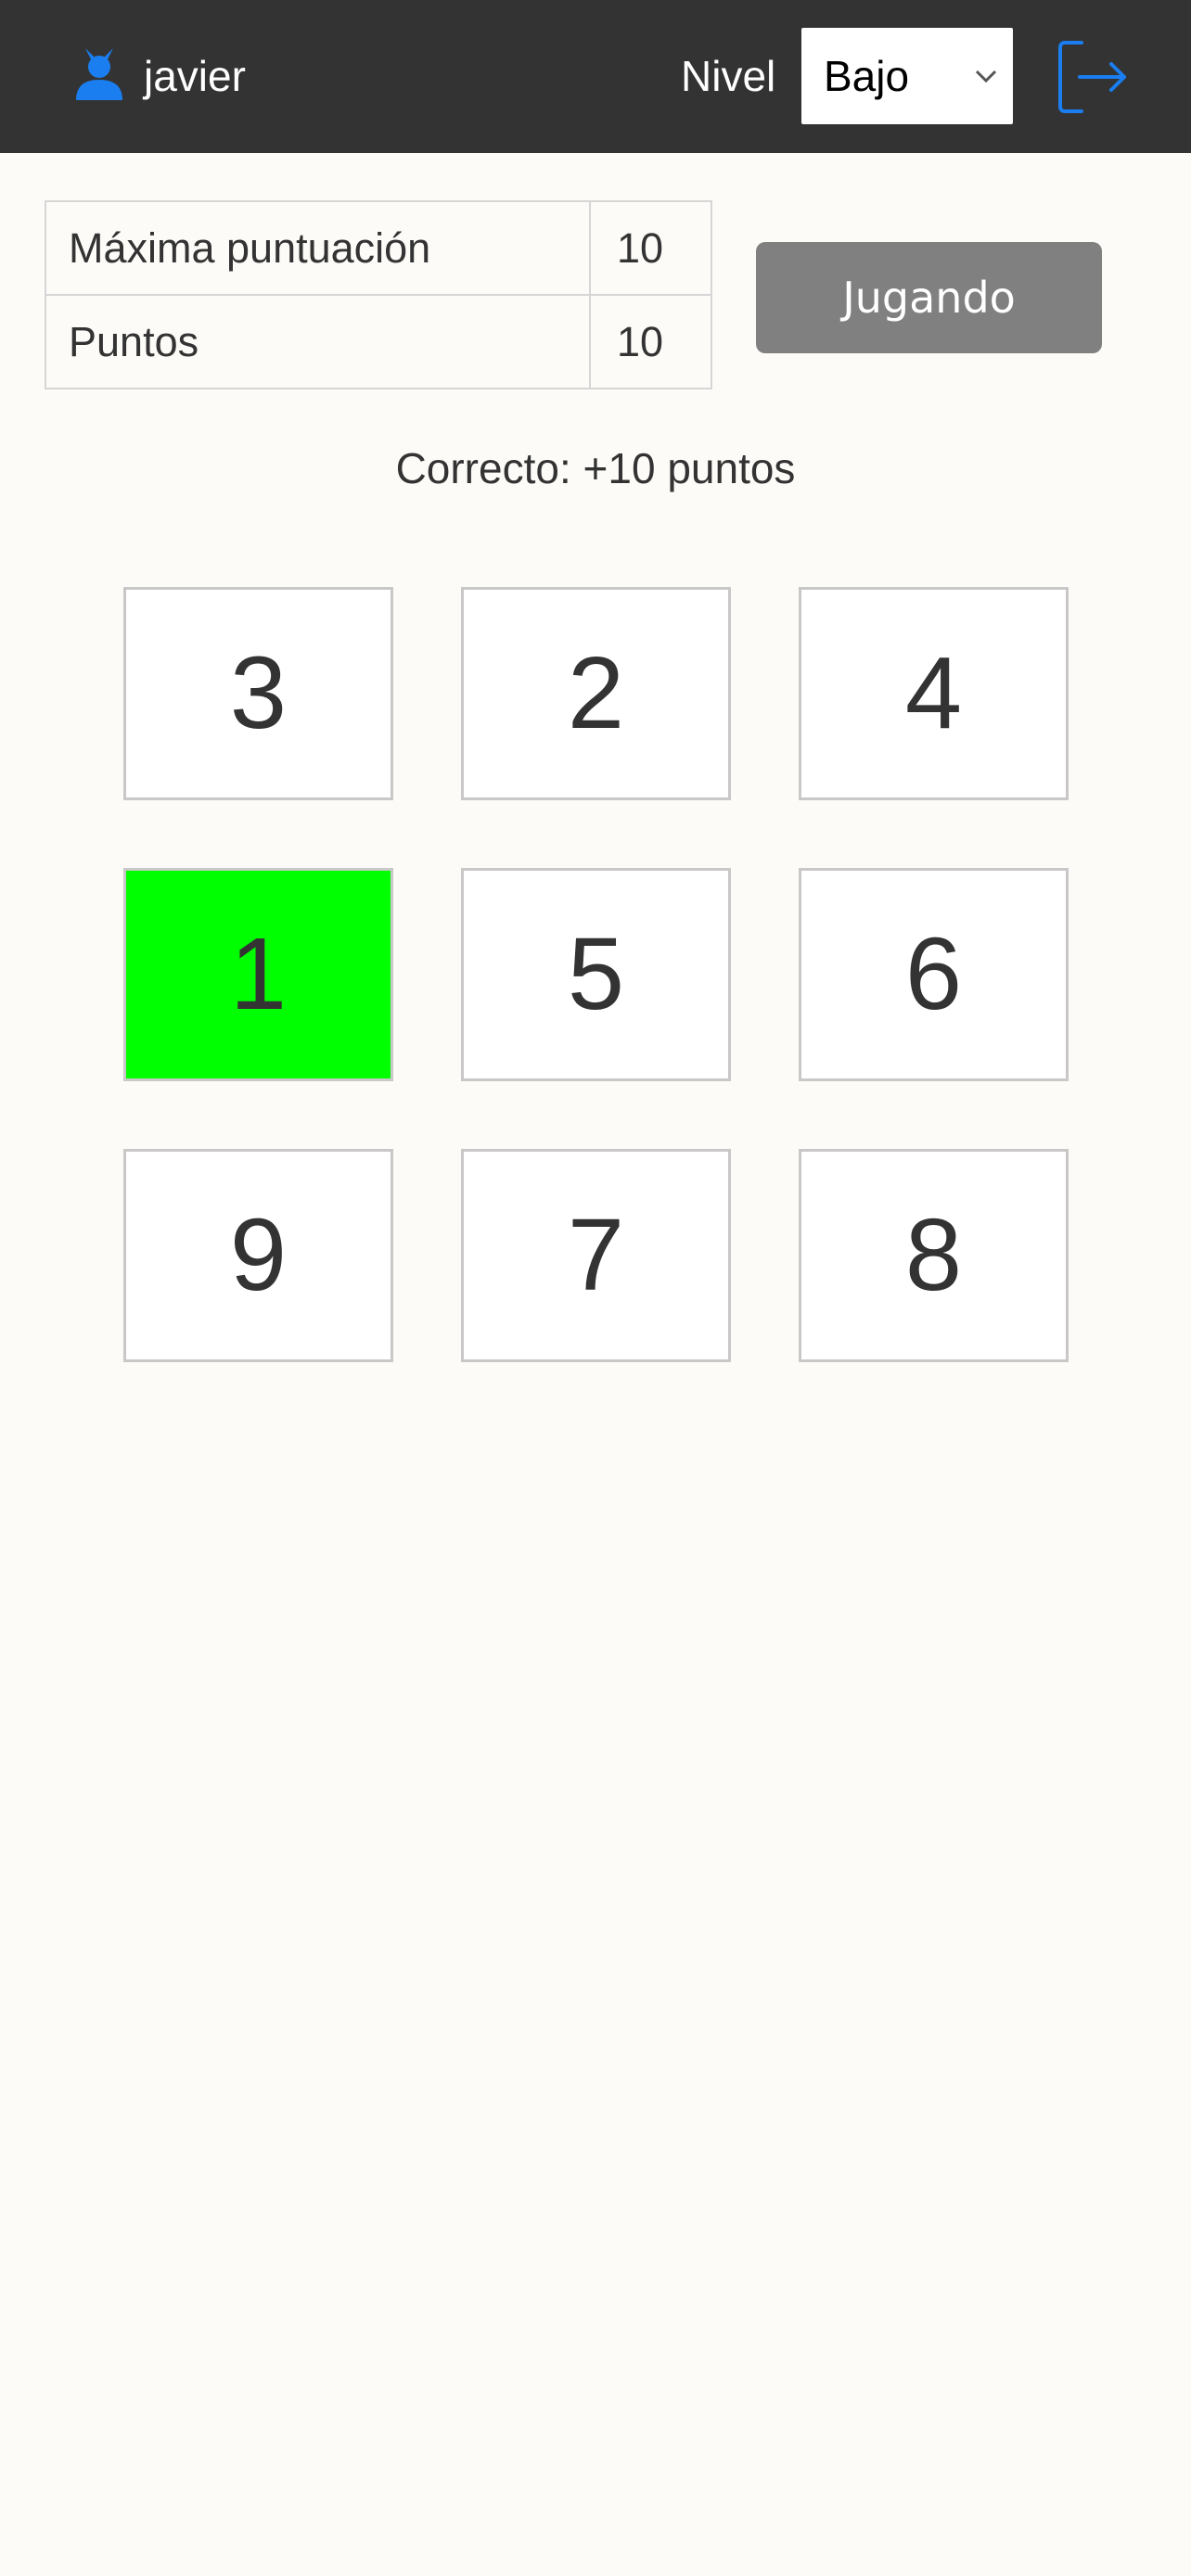  I want to click on level-label: Nivel, so click(728, 76).